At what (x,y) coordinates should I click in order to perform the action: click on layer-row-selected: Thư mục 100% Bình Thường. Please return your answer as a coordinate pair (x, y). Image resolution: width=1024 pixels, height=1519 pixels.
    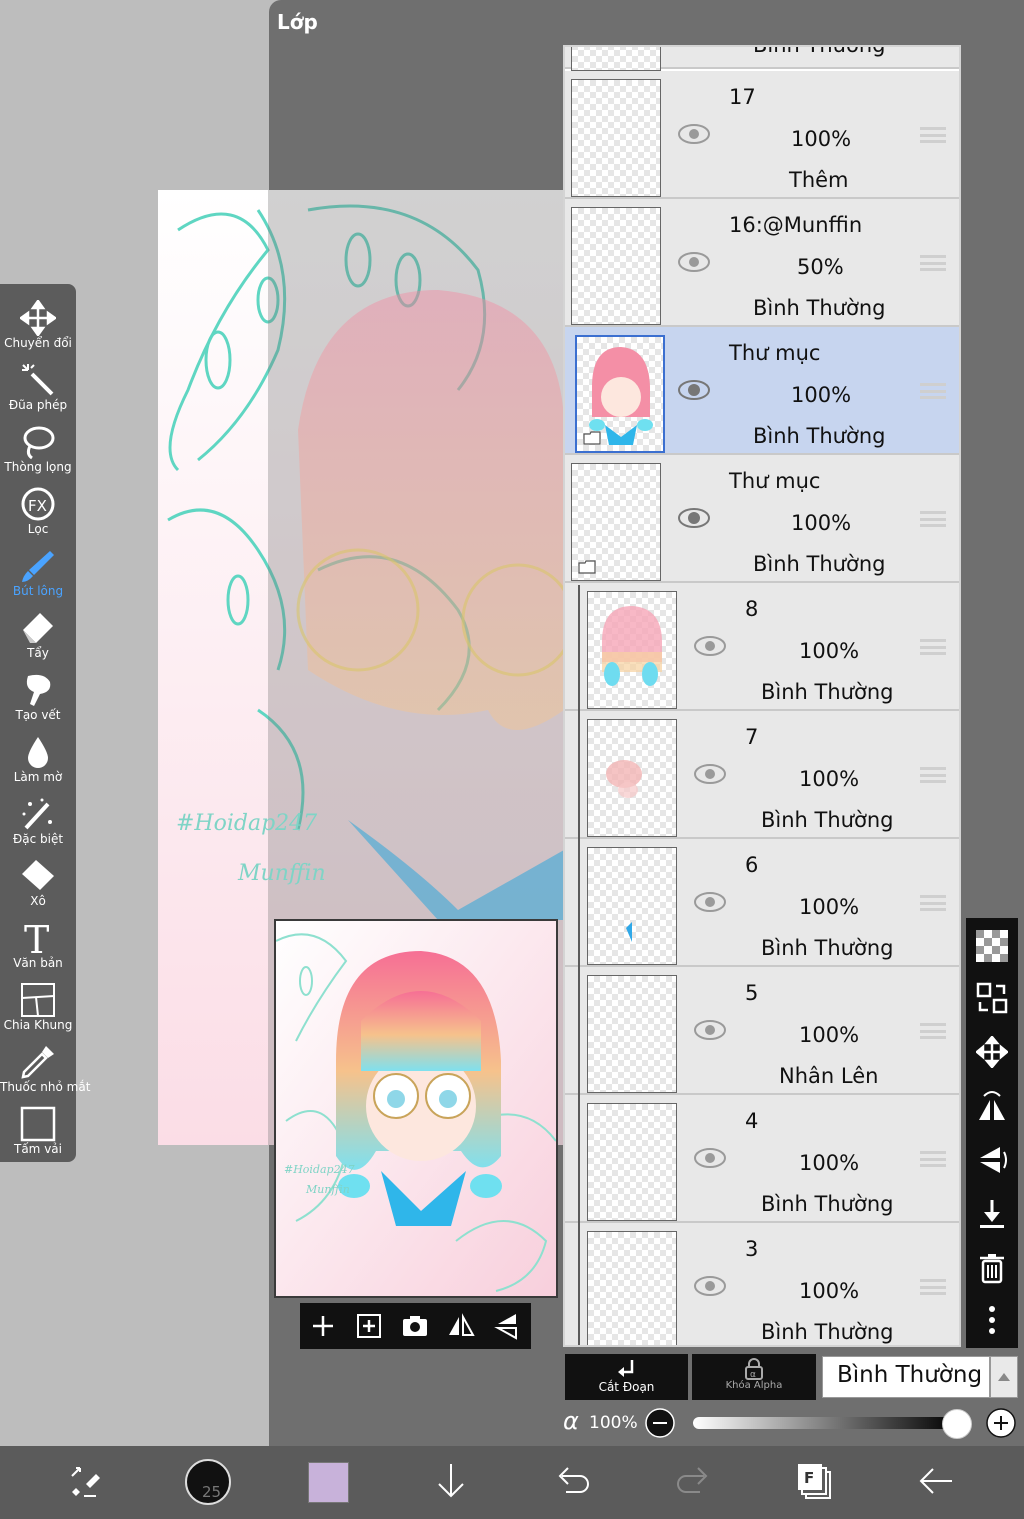
    Looking at the image, I should click on (762, 391).